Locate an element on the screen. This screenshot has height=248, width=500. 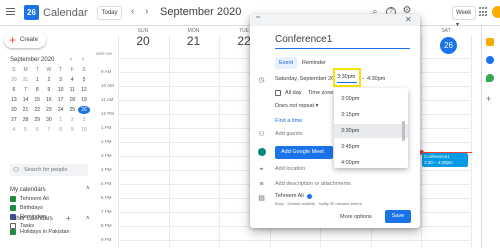
view-selector: Week ▾ is located at coordinates (464, 17).